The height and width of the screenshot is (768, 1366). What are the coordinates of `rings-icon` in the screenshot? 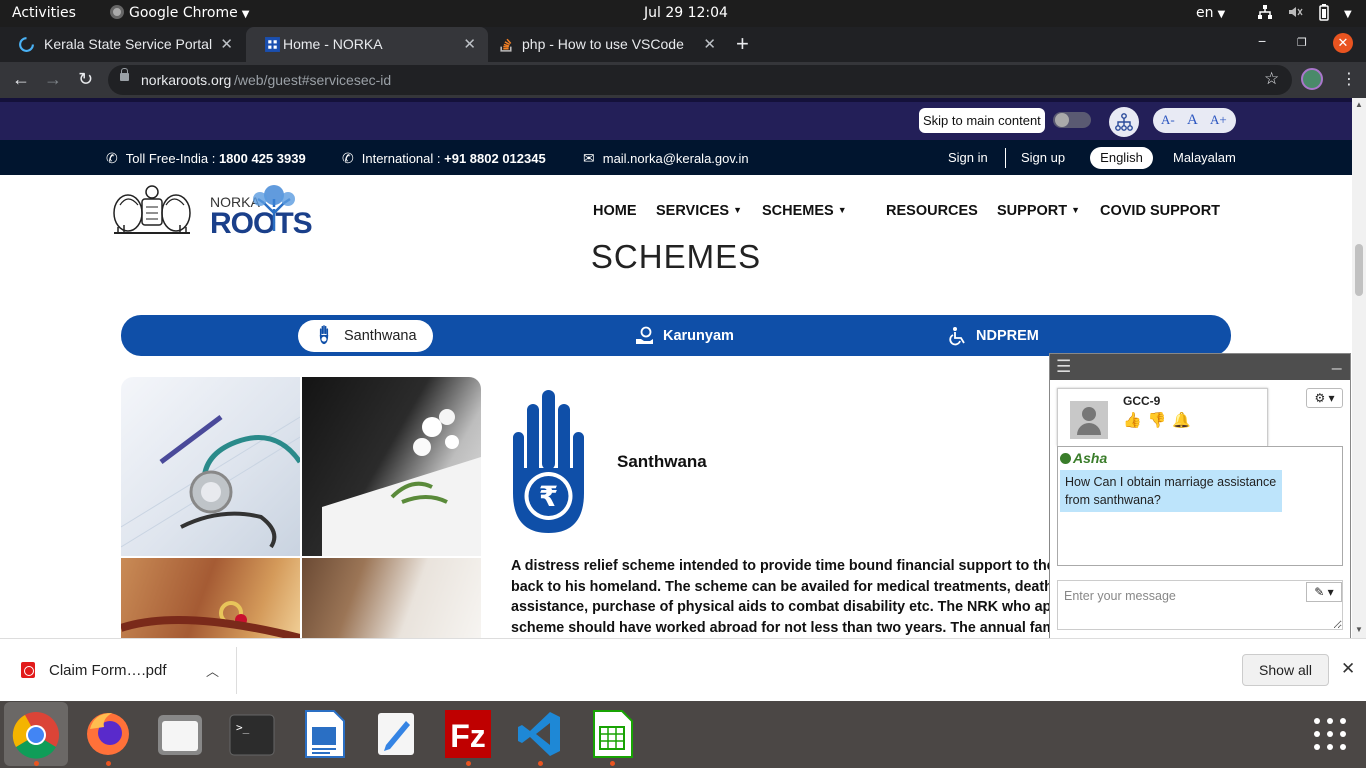 It's located at (210, 619).